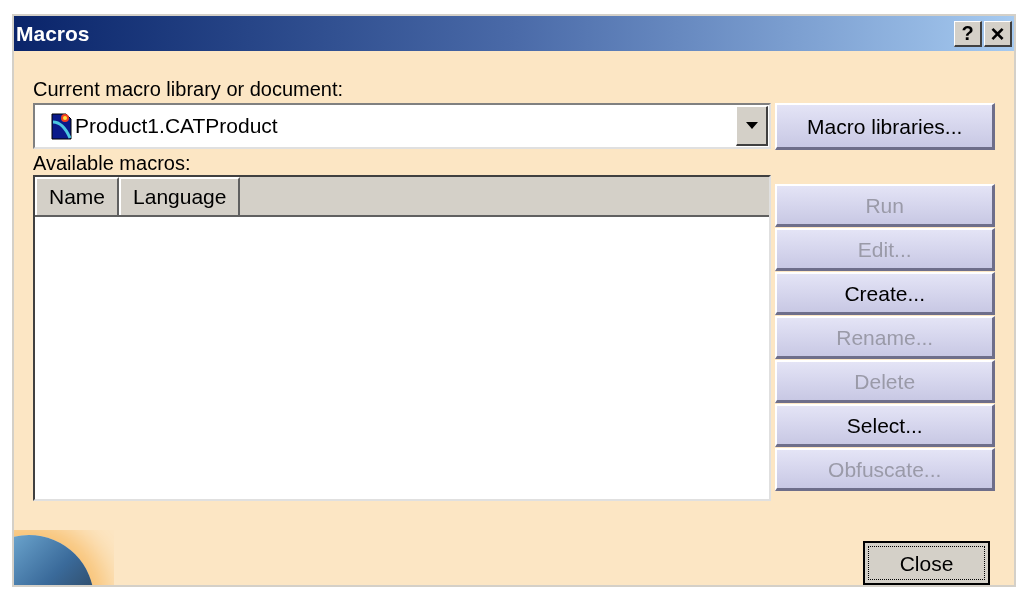  What do you see at coordinates (968, 33) in the screenshot?
I see `help-button: ?` at bounding box center [968, 33].